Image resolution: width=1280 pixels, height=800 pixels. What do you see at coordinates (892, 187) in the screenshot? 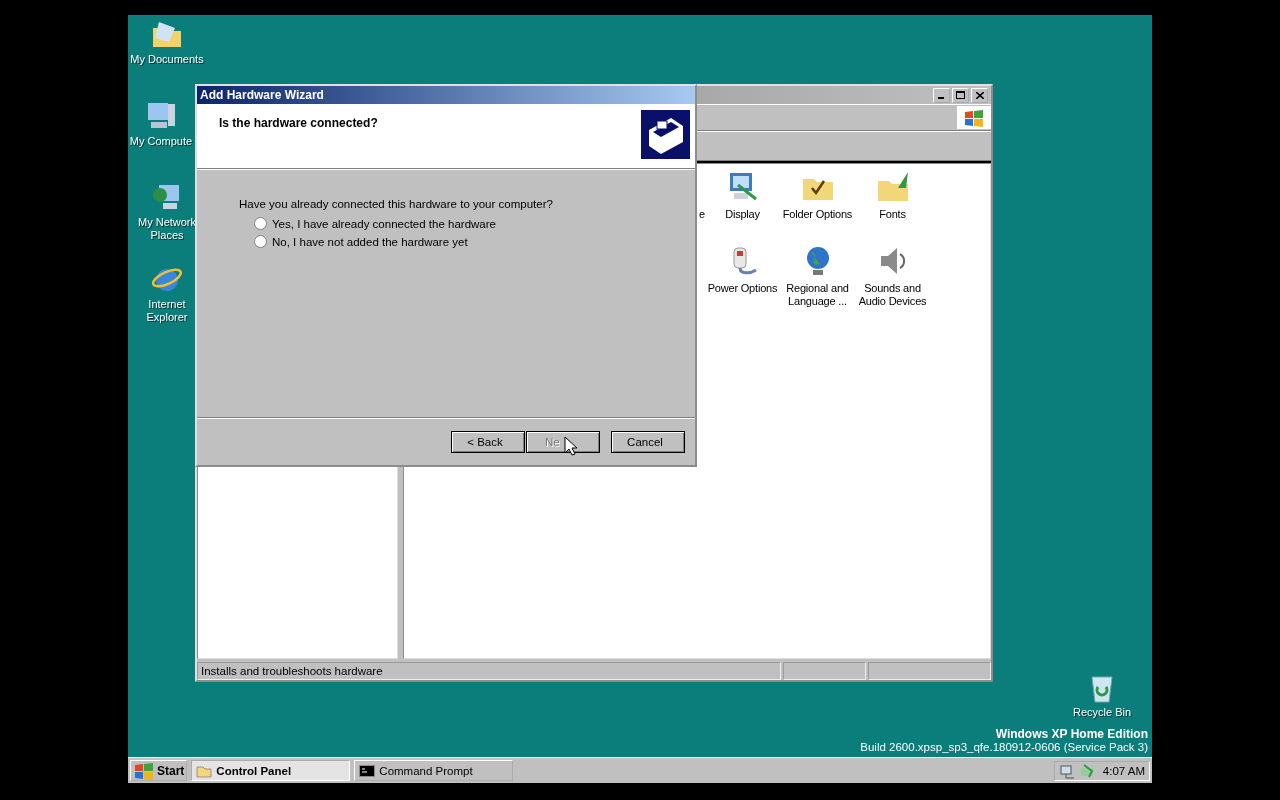
I see `folder-fonts-icon` at bounding box center [892, 187].